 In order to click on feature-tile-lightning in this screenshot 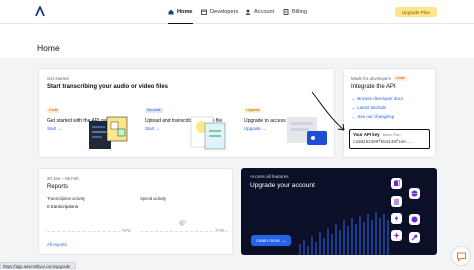, I will do `click(396, 218)`.